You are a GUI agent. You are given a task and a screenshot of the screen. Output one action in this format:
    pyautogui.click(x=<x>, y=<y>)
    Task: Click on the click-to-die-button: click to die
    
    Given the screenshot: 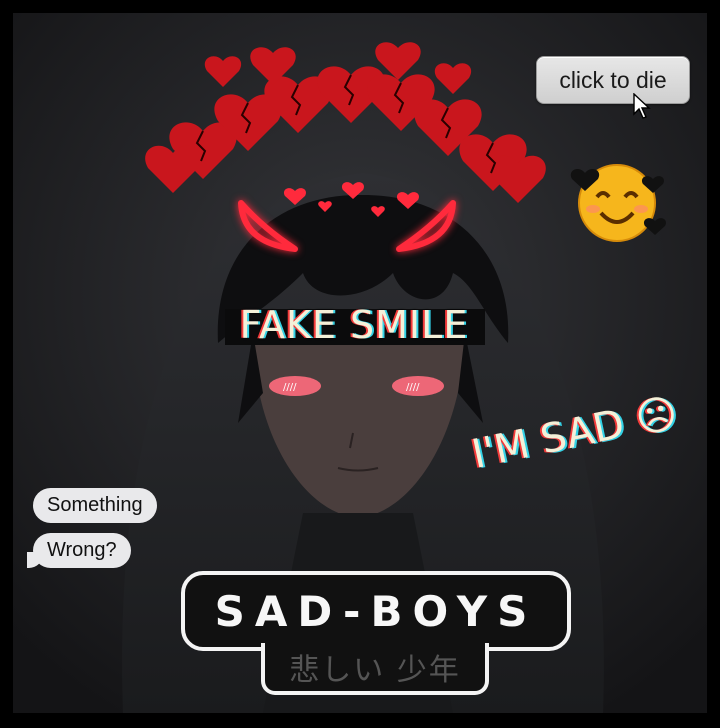 What is the action you would take?
    pyautogui.click(x=613, y=80)
    